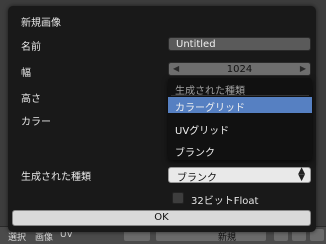 Image resolution: width=326 pixels, height=244 pixels. I want to click on menu-item-blank: ブランク, so click(240, 150).